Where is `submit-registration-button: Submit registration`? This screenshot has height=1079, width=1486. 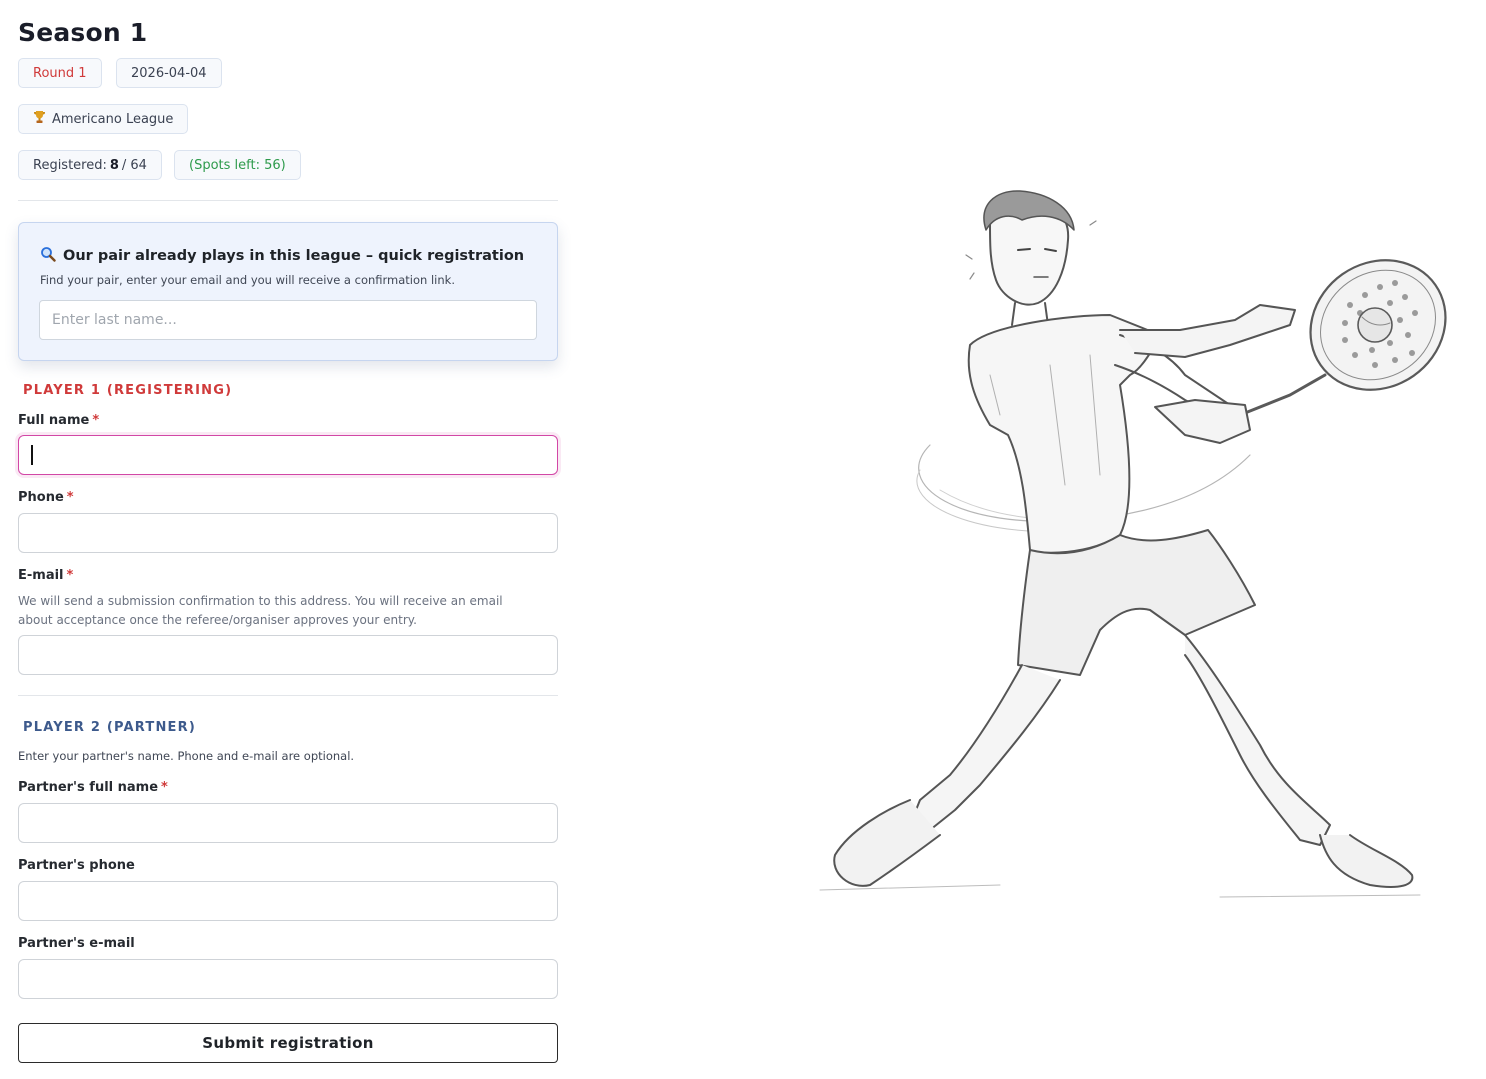
submit-registration-button: Submit registration is located at coordinates (288, 1043).